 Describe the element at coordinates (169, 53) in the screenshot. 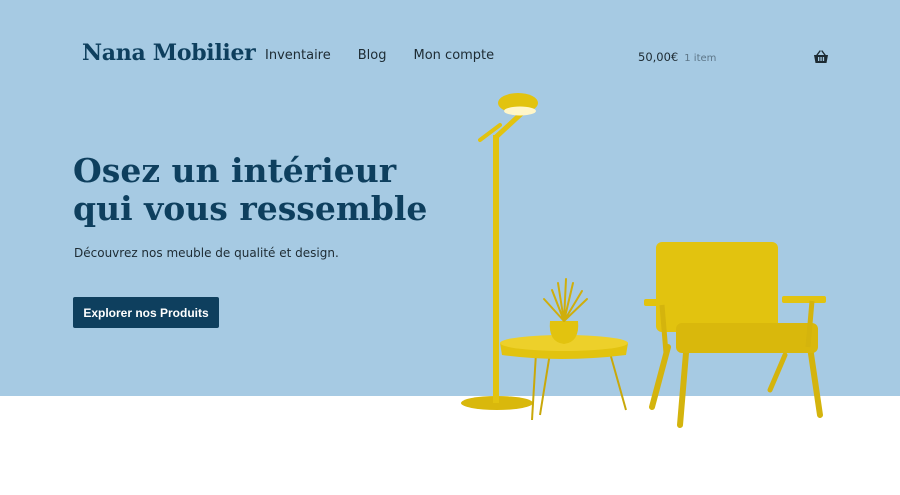

I see `site-logo: Nana Mobilier` at that location.